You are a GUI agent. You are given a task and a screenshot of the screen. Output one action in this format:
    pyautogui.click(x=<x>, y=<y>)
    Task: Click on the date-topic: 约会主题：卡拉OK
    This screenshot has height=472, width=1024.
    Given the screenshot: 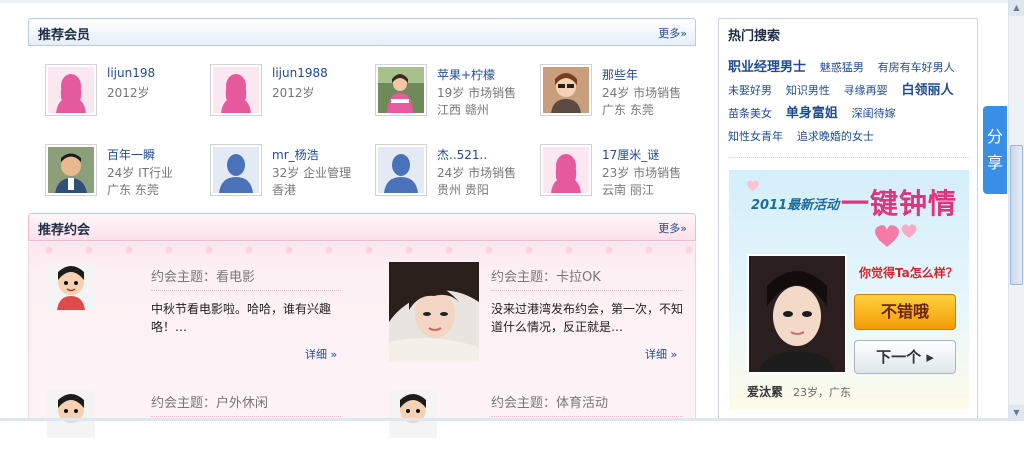 What is the action you would take?
    pyautogui.click(x=546, y=277)
    